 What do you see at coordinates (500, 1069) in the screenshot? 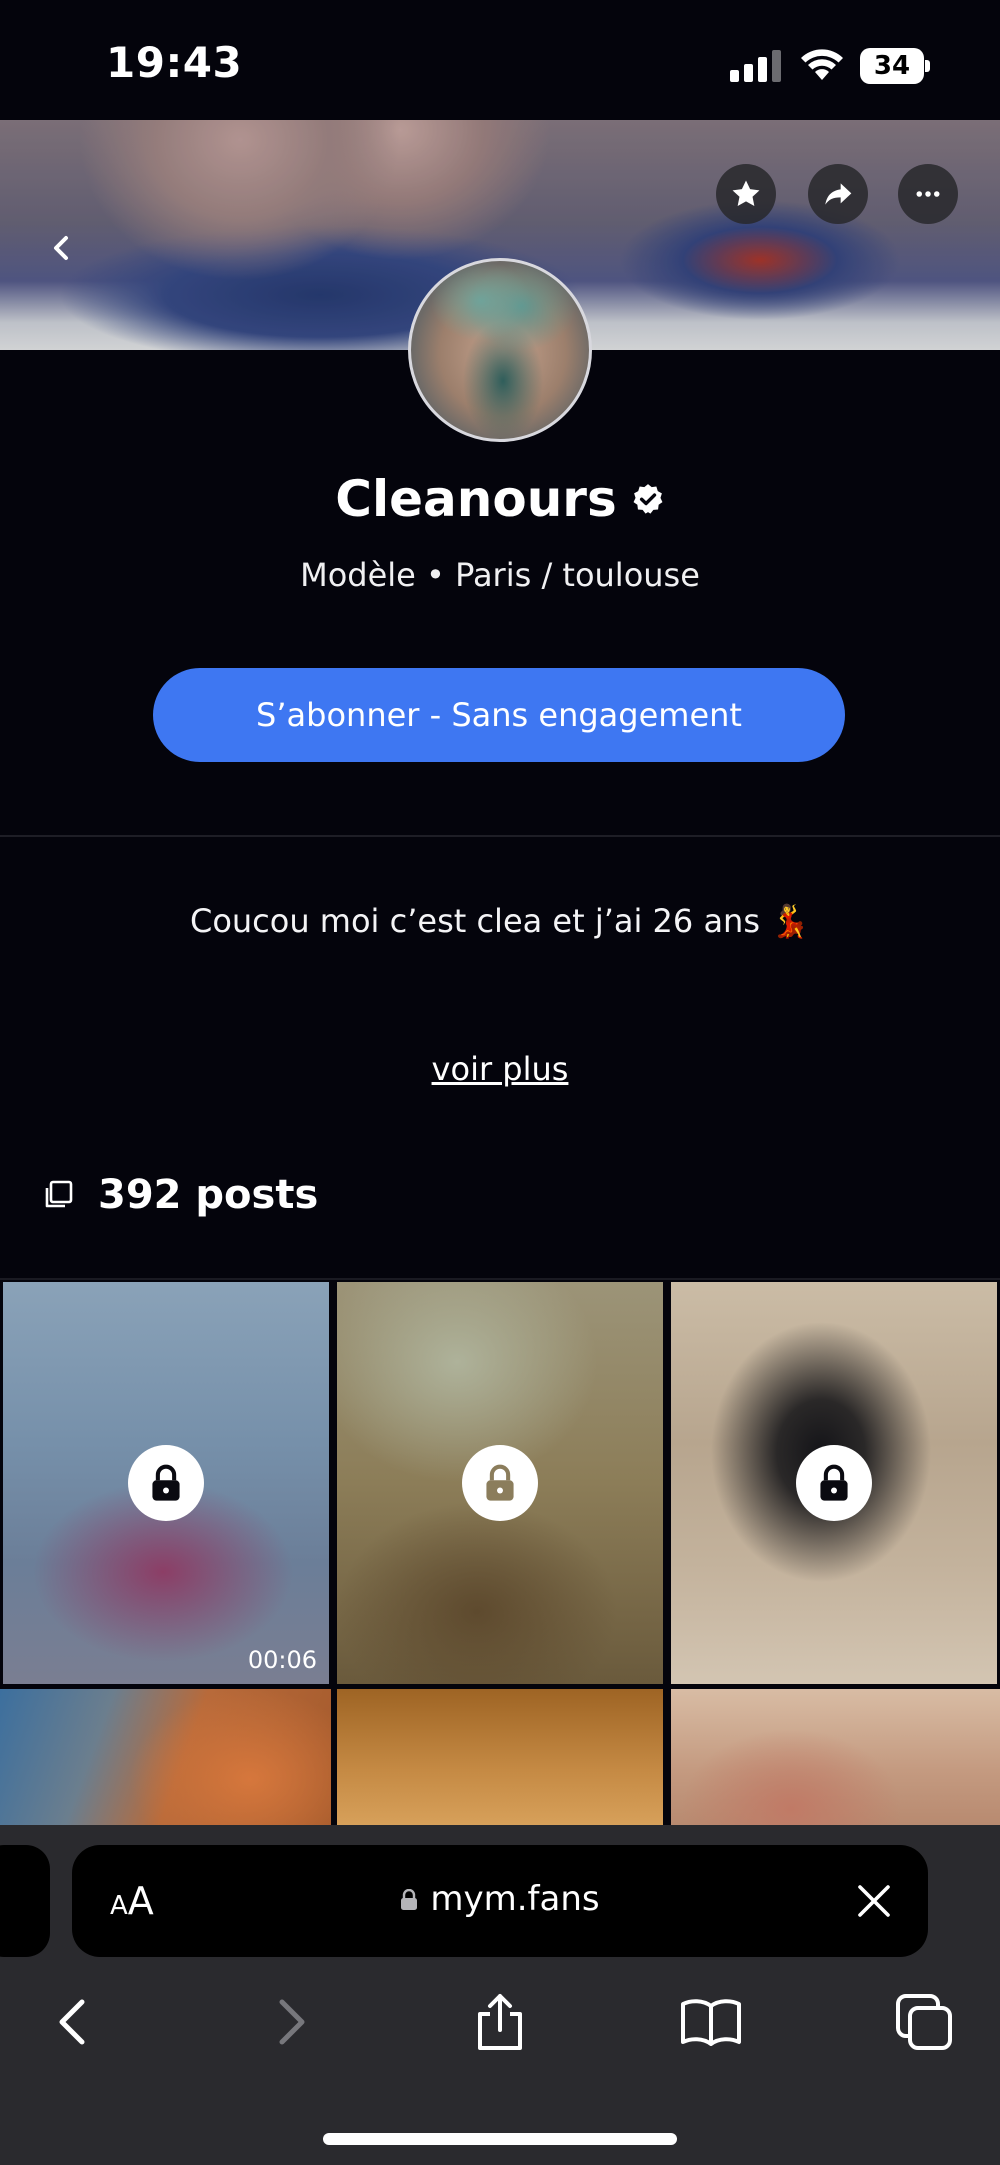
I see `see-more-link: voir plus` at bounding box center [500, 1069].